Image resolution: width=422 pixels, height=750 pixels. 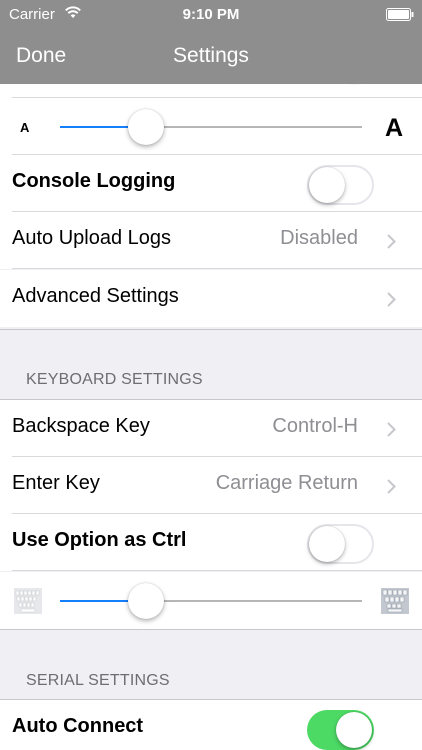 I want to click on navigation-bar: Done Settings, so click(x=211, y=57).